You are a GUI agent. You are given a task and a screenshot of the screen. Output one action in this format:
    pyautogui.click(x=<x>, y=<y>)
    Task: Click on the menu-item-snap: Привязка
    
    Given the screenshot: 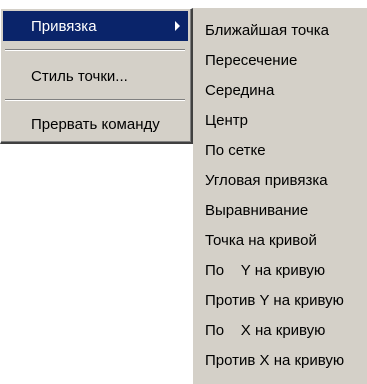 What is the action you would take?
    pyautogui.click(x=95, y=26)
    